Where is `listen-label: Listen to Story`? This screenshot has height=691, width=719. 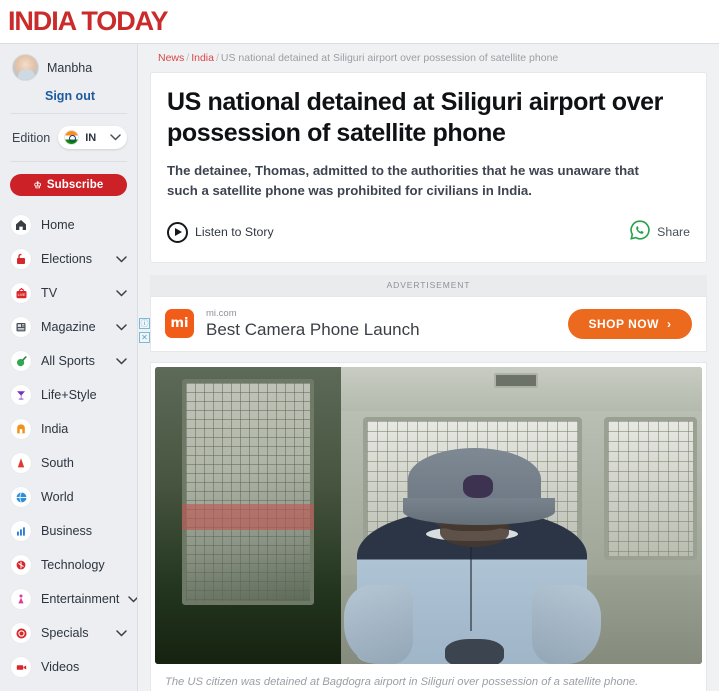 listen-label: Listen to Story is located at coordinates (234, 232).